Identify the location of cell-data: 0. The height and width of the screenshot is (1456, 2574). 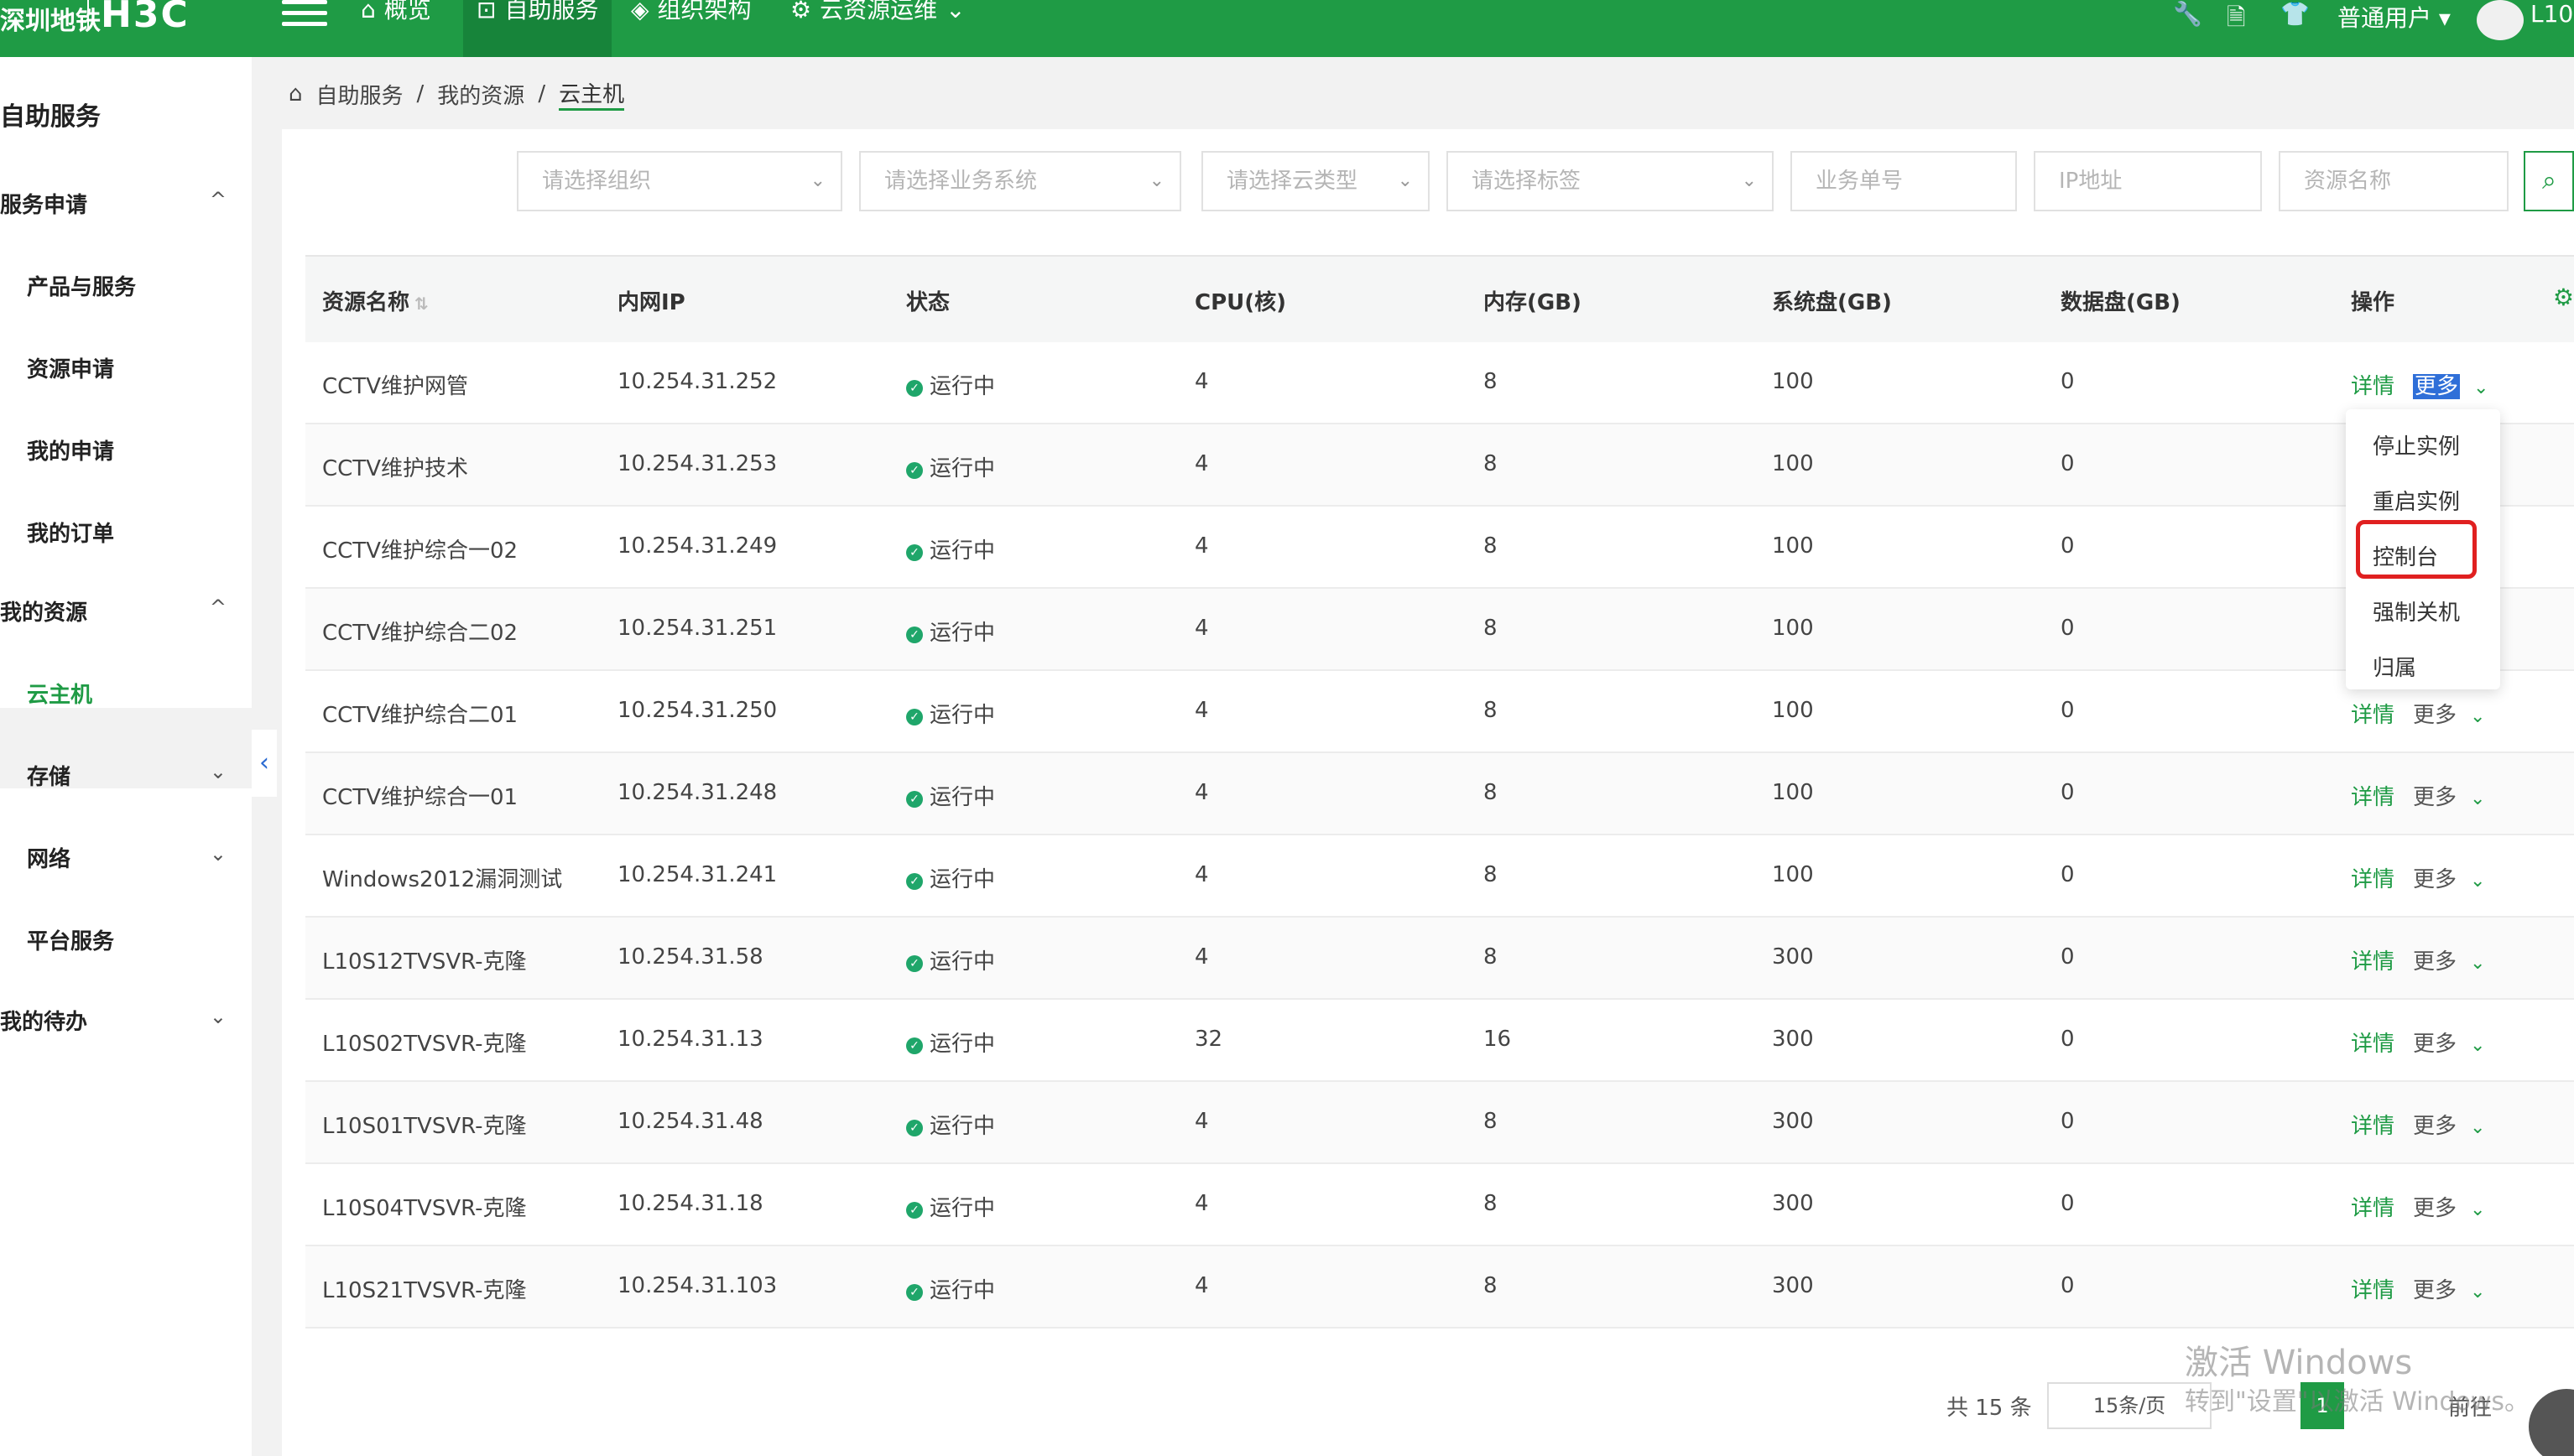
(2068, 874).